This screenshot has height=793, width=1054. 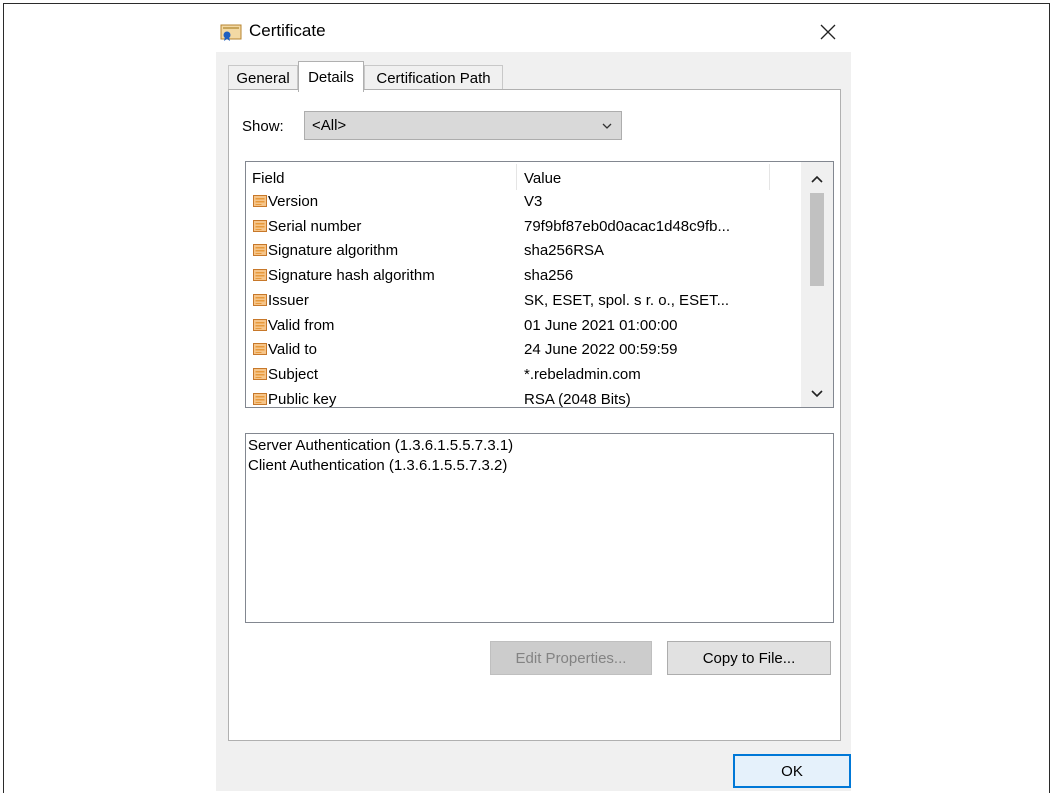 I want to click on table-row: Public key RSA (2048 Bits), so click(x=524, y=397).